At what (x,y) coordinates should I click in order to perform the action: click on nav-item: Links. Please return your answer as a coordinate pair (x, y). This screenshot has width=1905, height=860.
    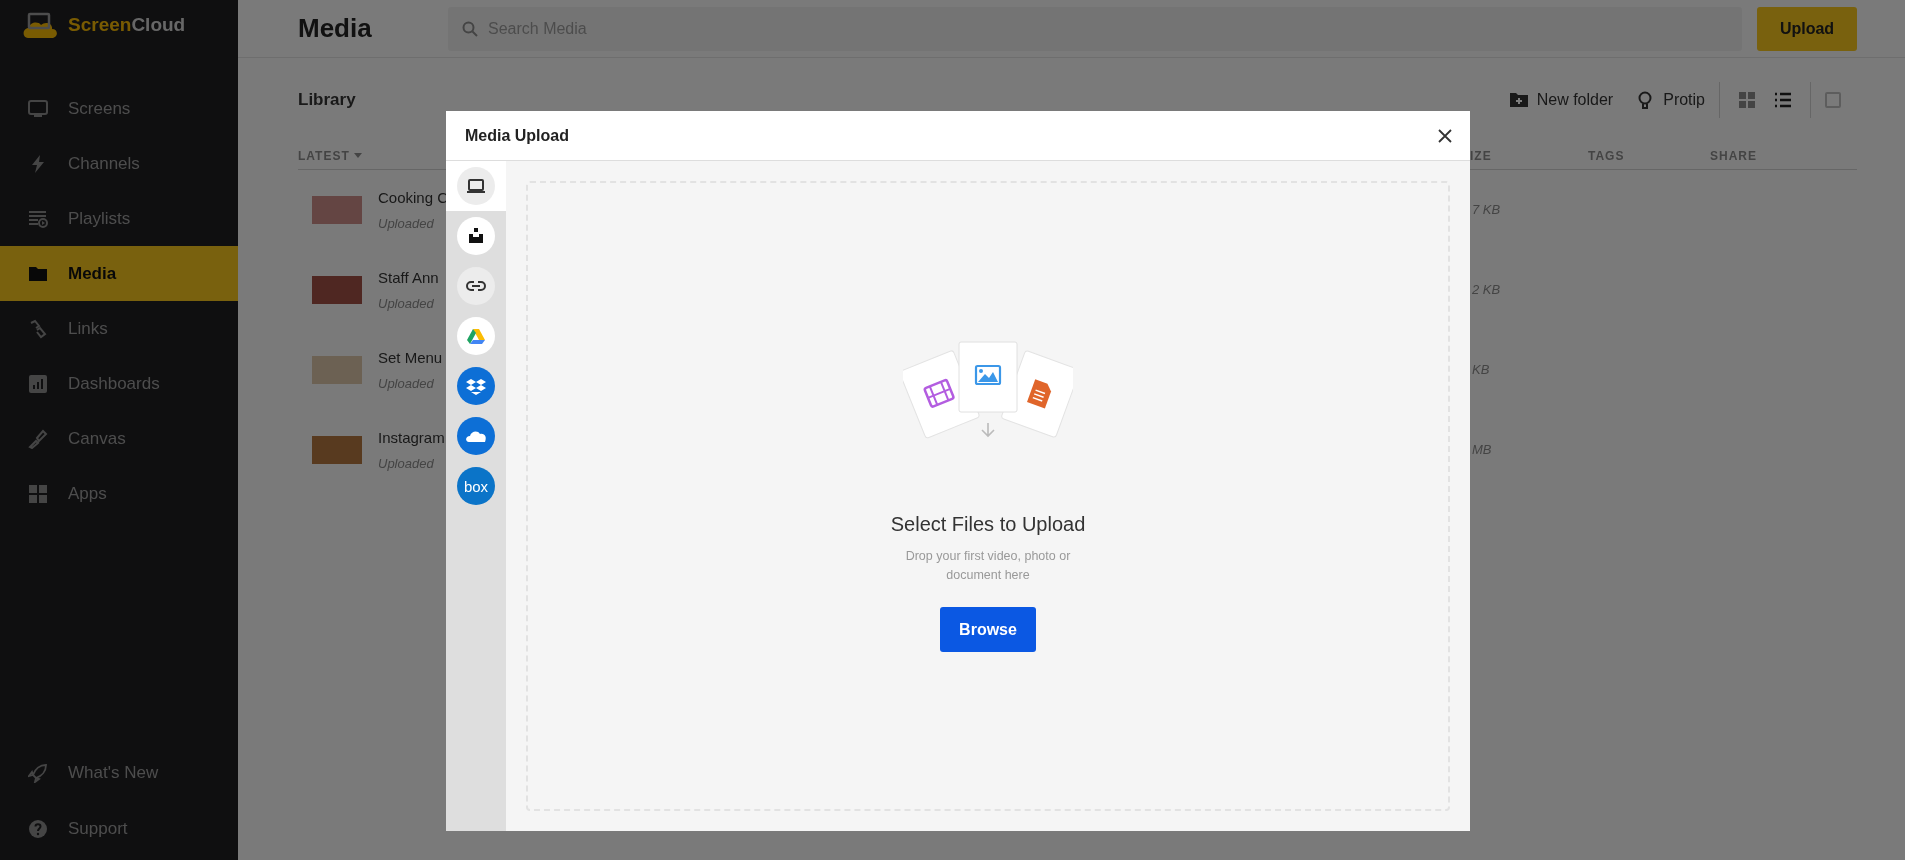
    Looking at the image, I should click on (119, 328).